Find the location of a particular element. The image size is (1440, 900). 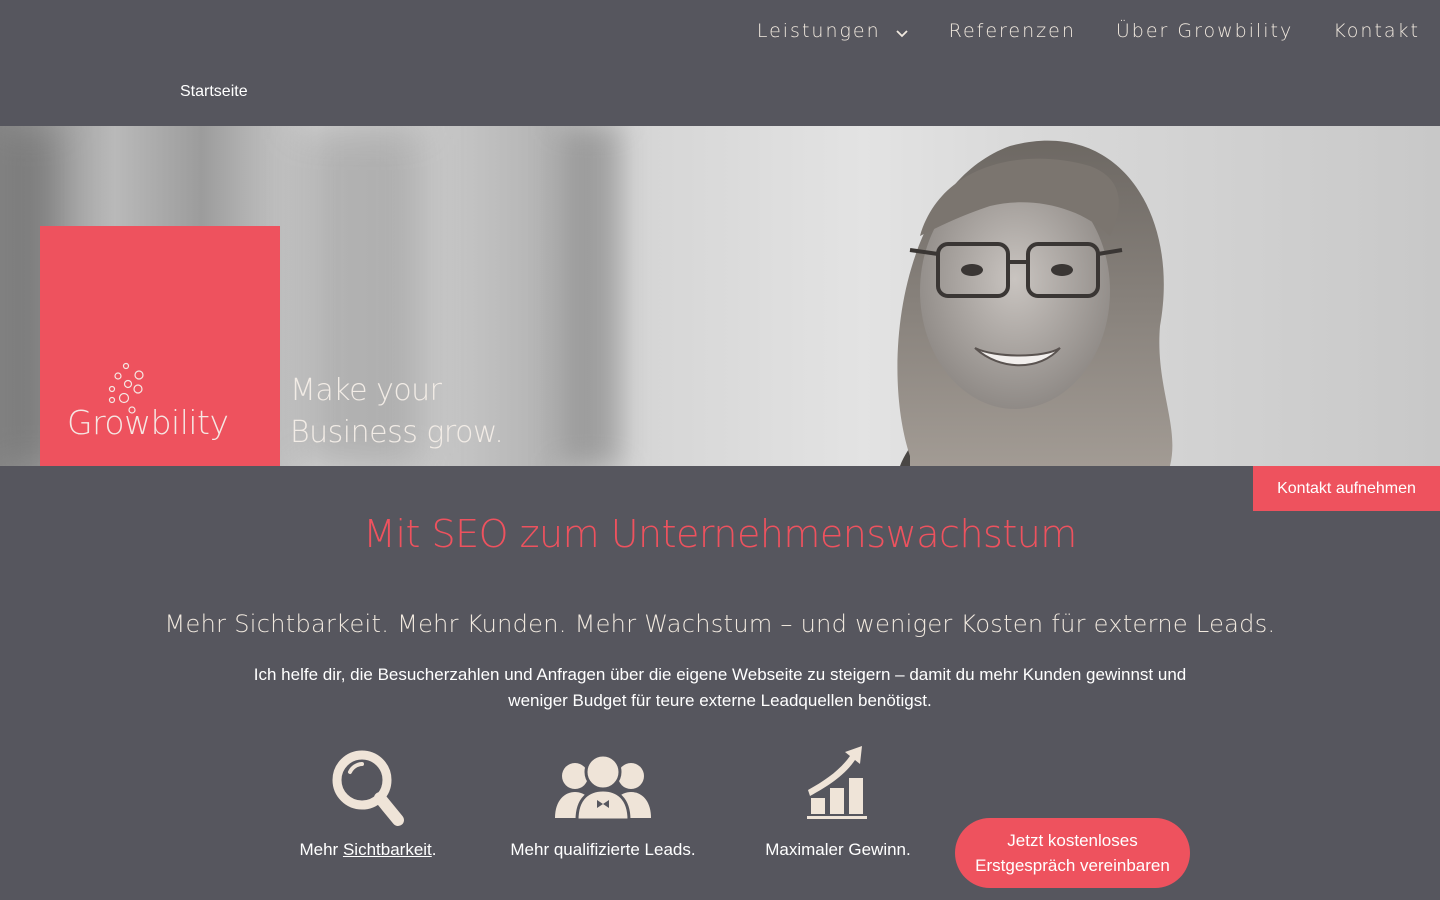

cta-label-line: Jetzt kostenloses is located at coordinates (1072, 840).